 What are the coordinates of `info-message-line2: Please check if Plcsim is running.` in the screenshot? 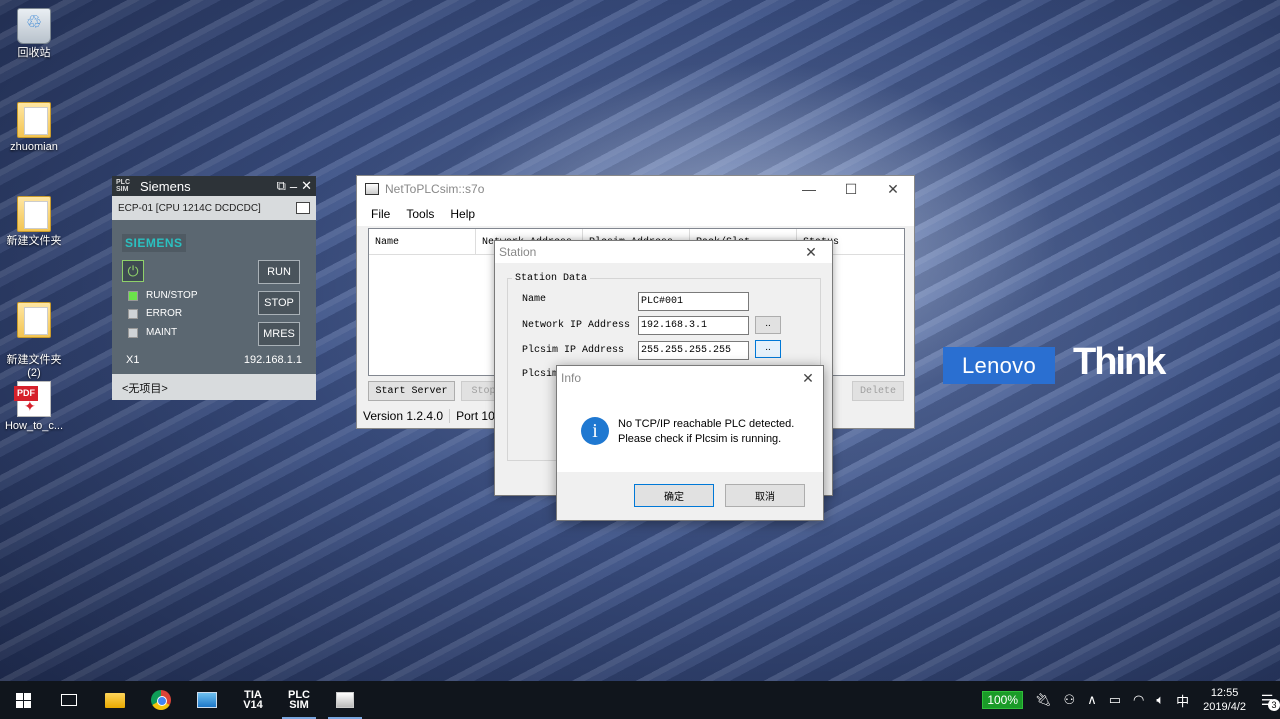 It's located at (700, 439).